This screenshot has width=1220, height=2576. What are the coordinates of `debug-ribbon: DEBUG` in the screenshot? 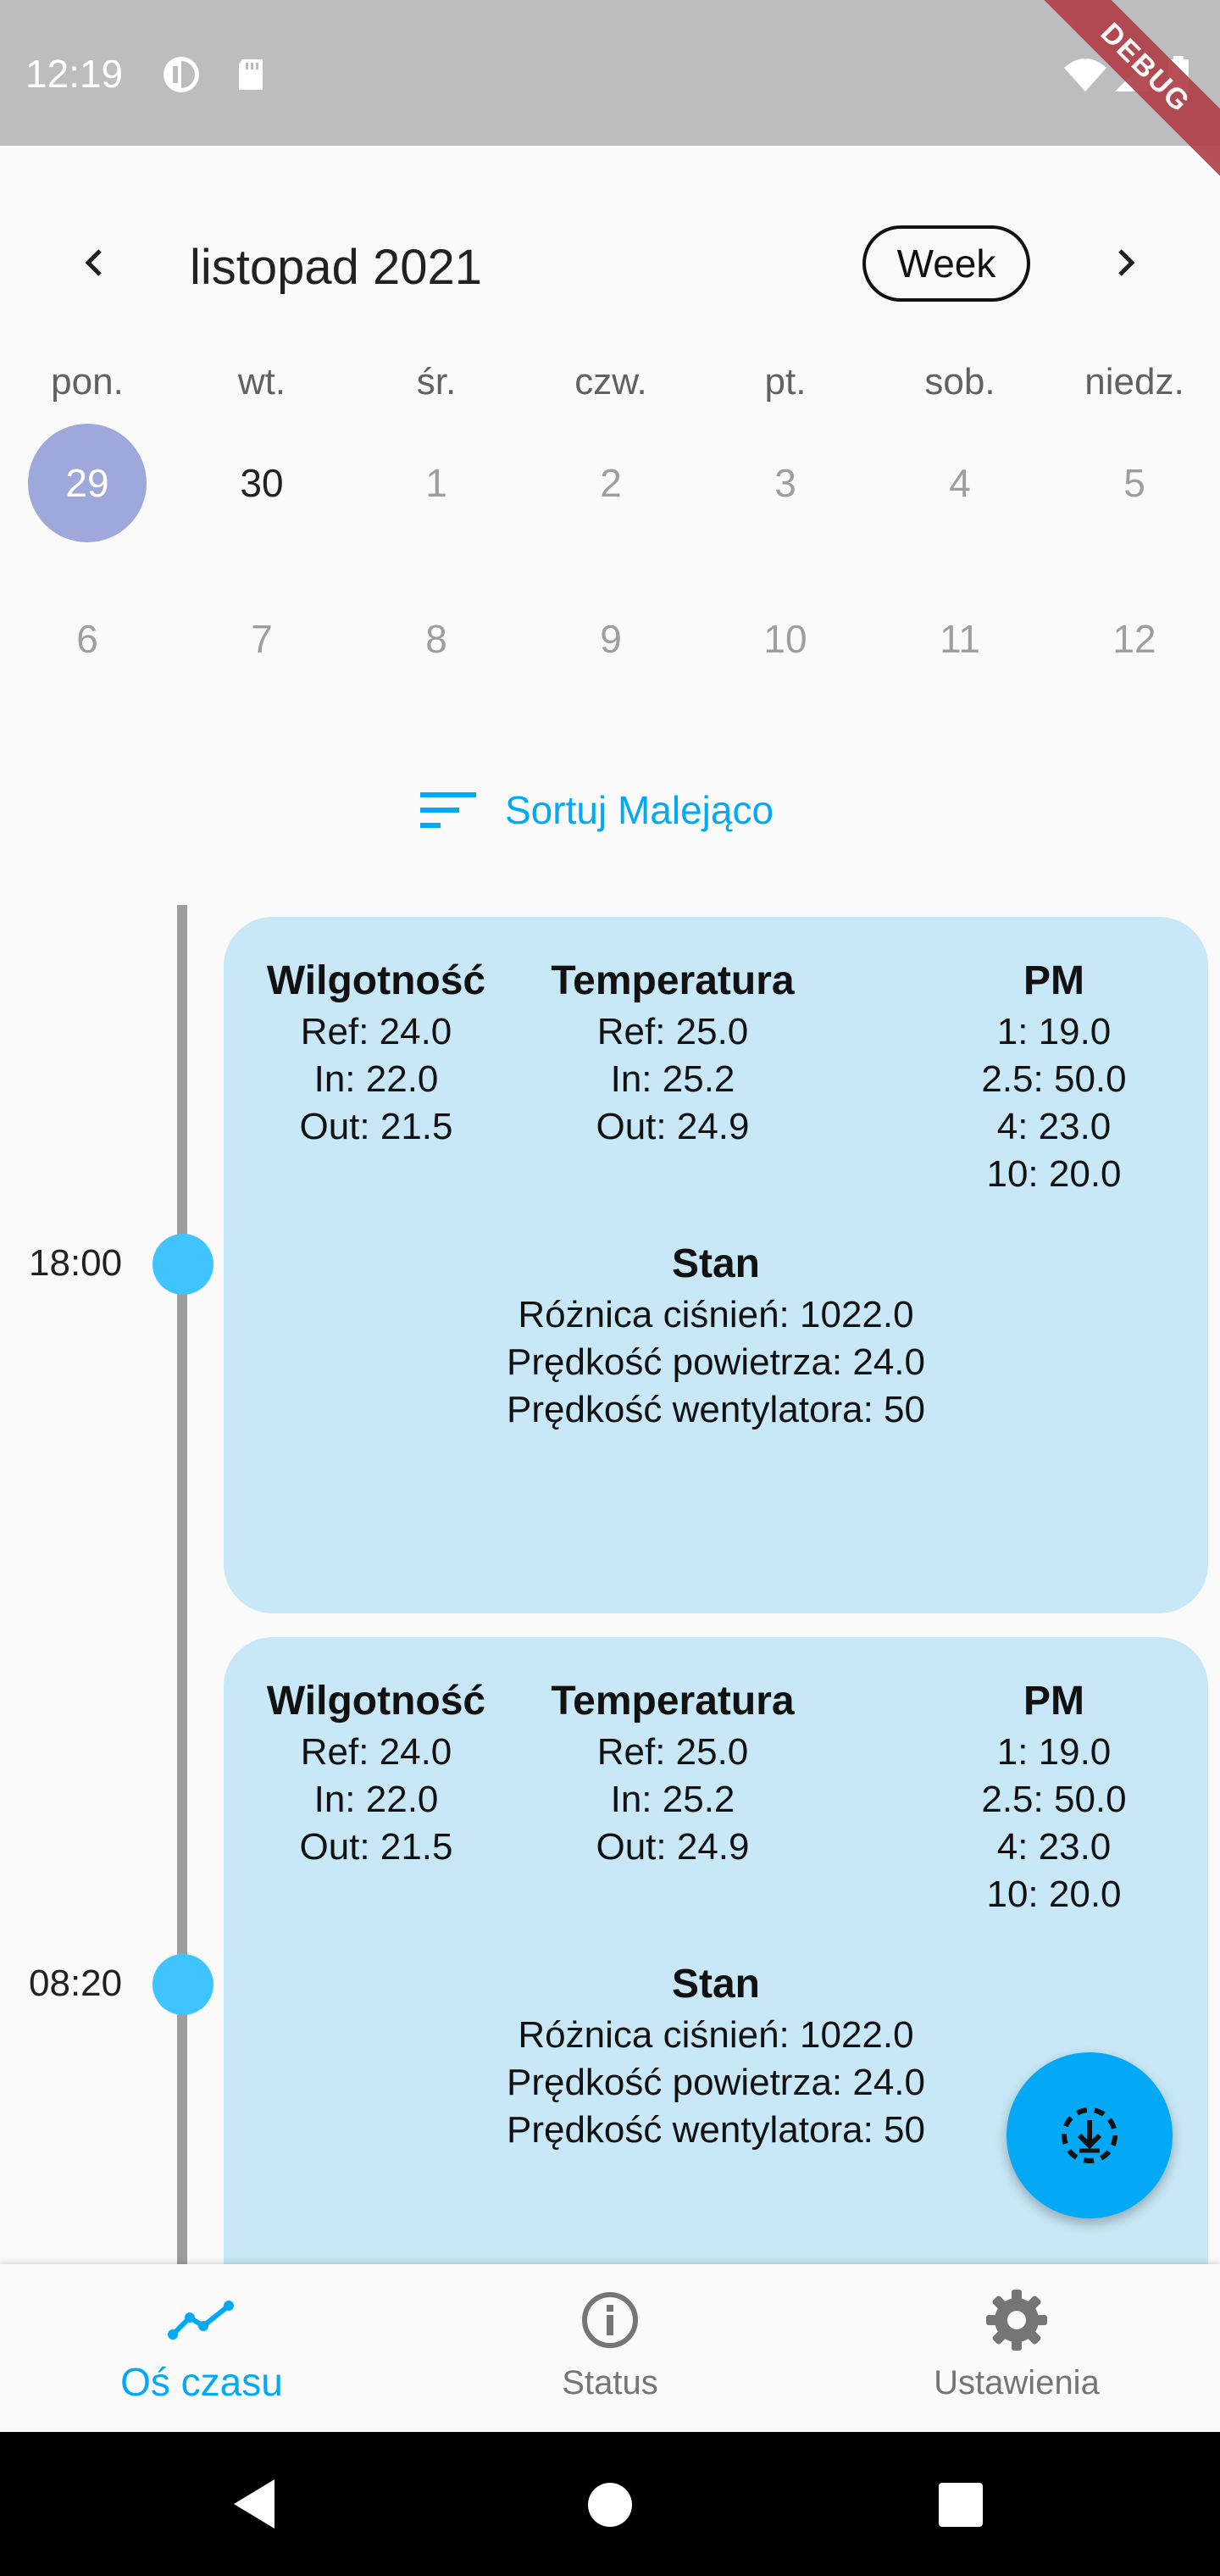 It's located at (1118, 101).